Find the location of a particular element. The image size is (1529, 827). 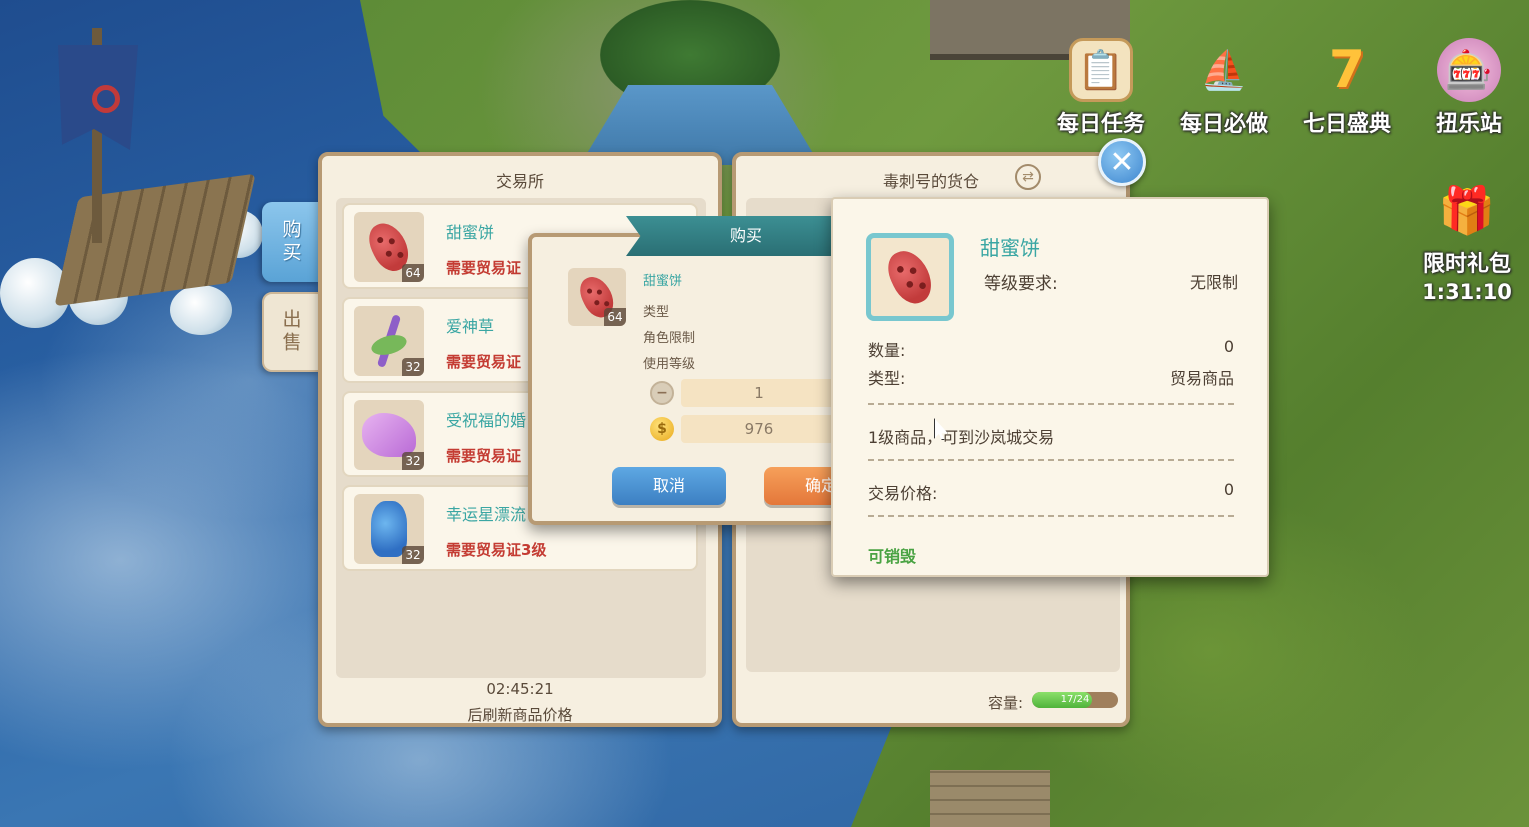

item-name: 受祝福的婚 is located at coordinates (486, 420).